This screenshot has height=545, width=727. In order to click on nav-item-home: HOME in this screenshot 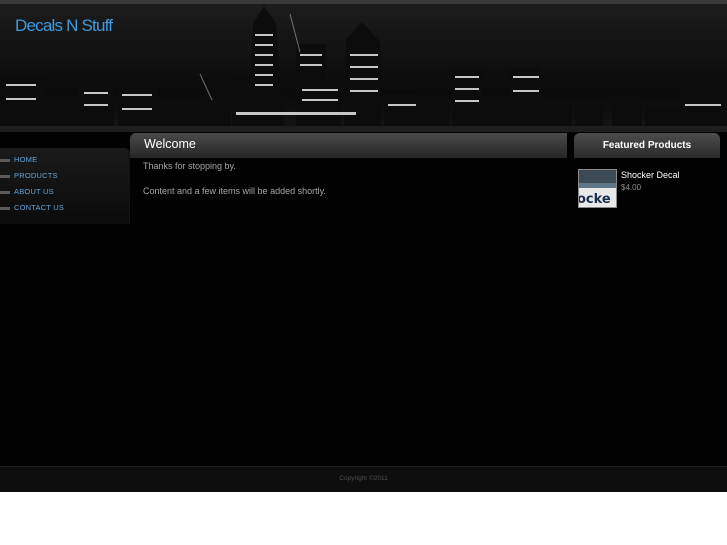, I will do `click(64, 161)`.